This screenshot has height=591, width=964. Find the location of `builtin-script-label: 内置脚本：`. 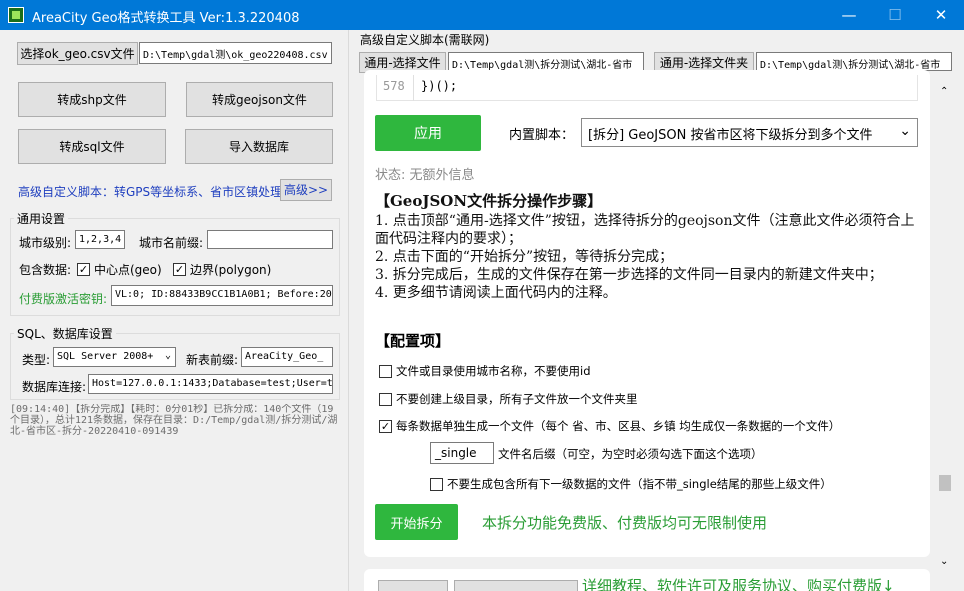

builtin-script-label: 内置脚本： is located at coordinates (542, 135).